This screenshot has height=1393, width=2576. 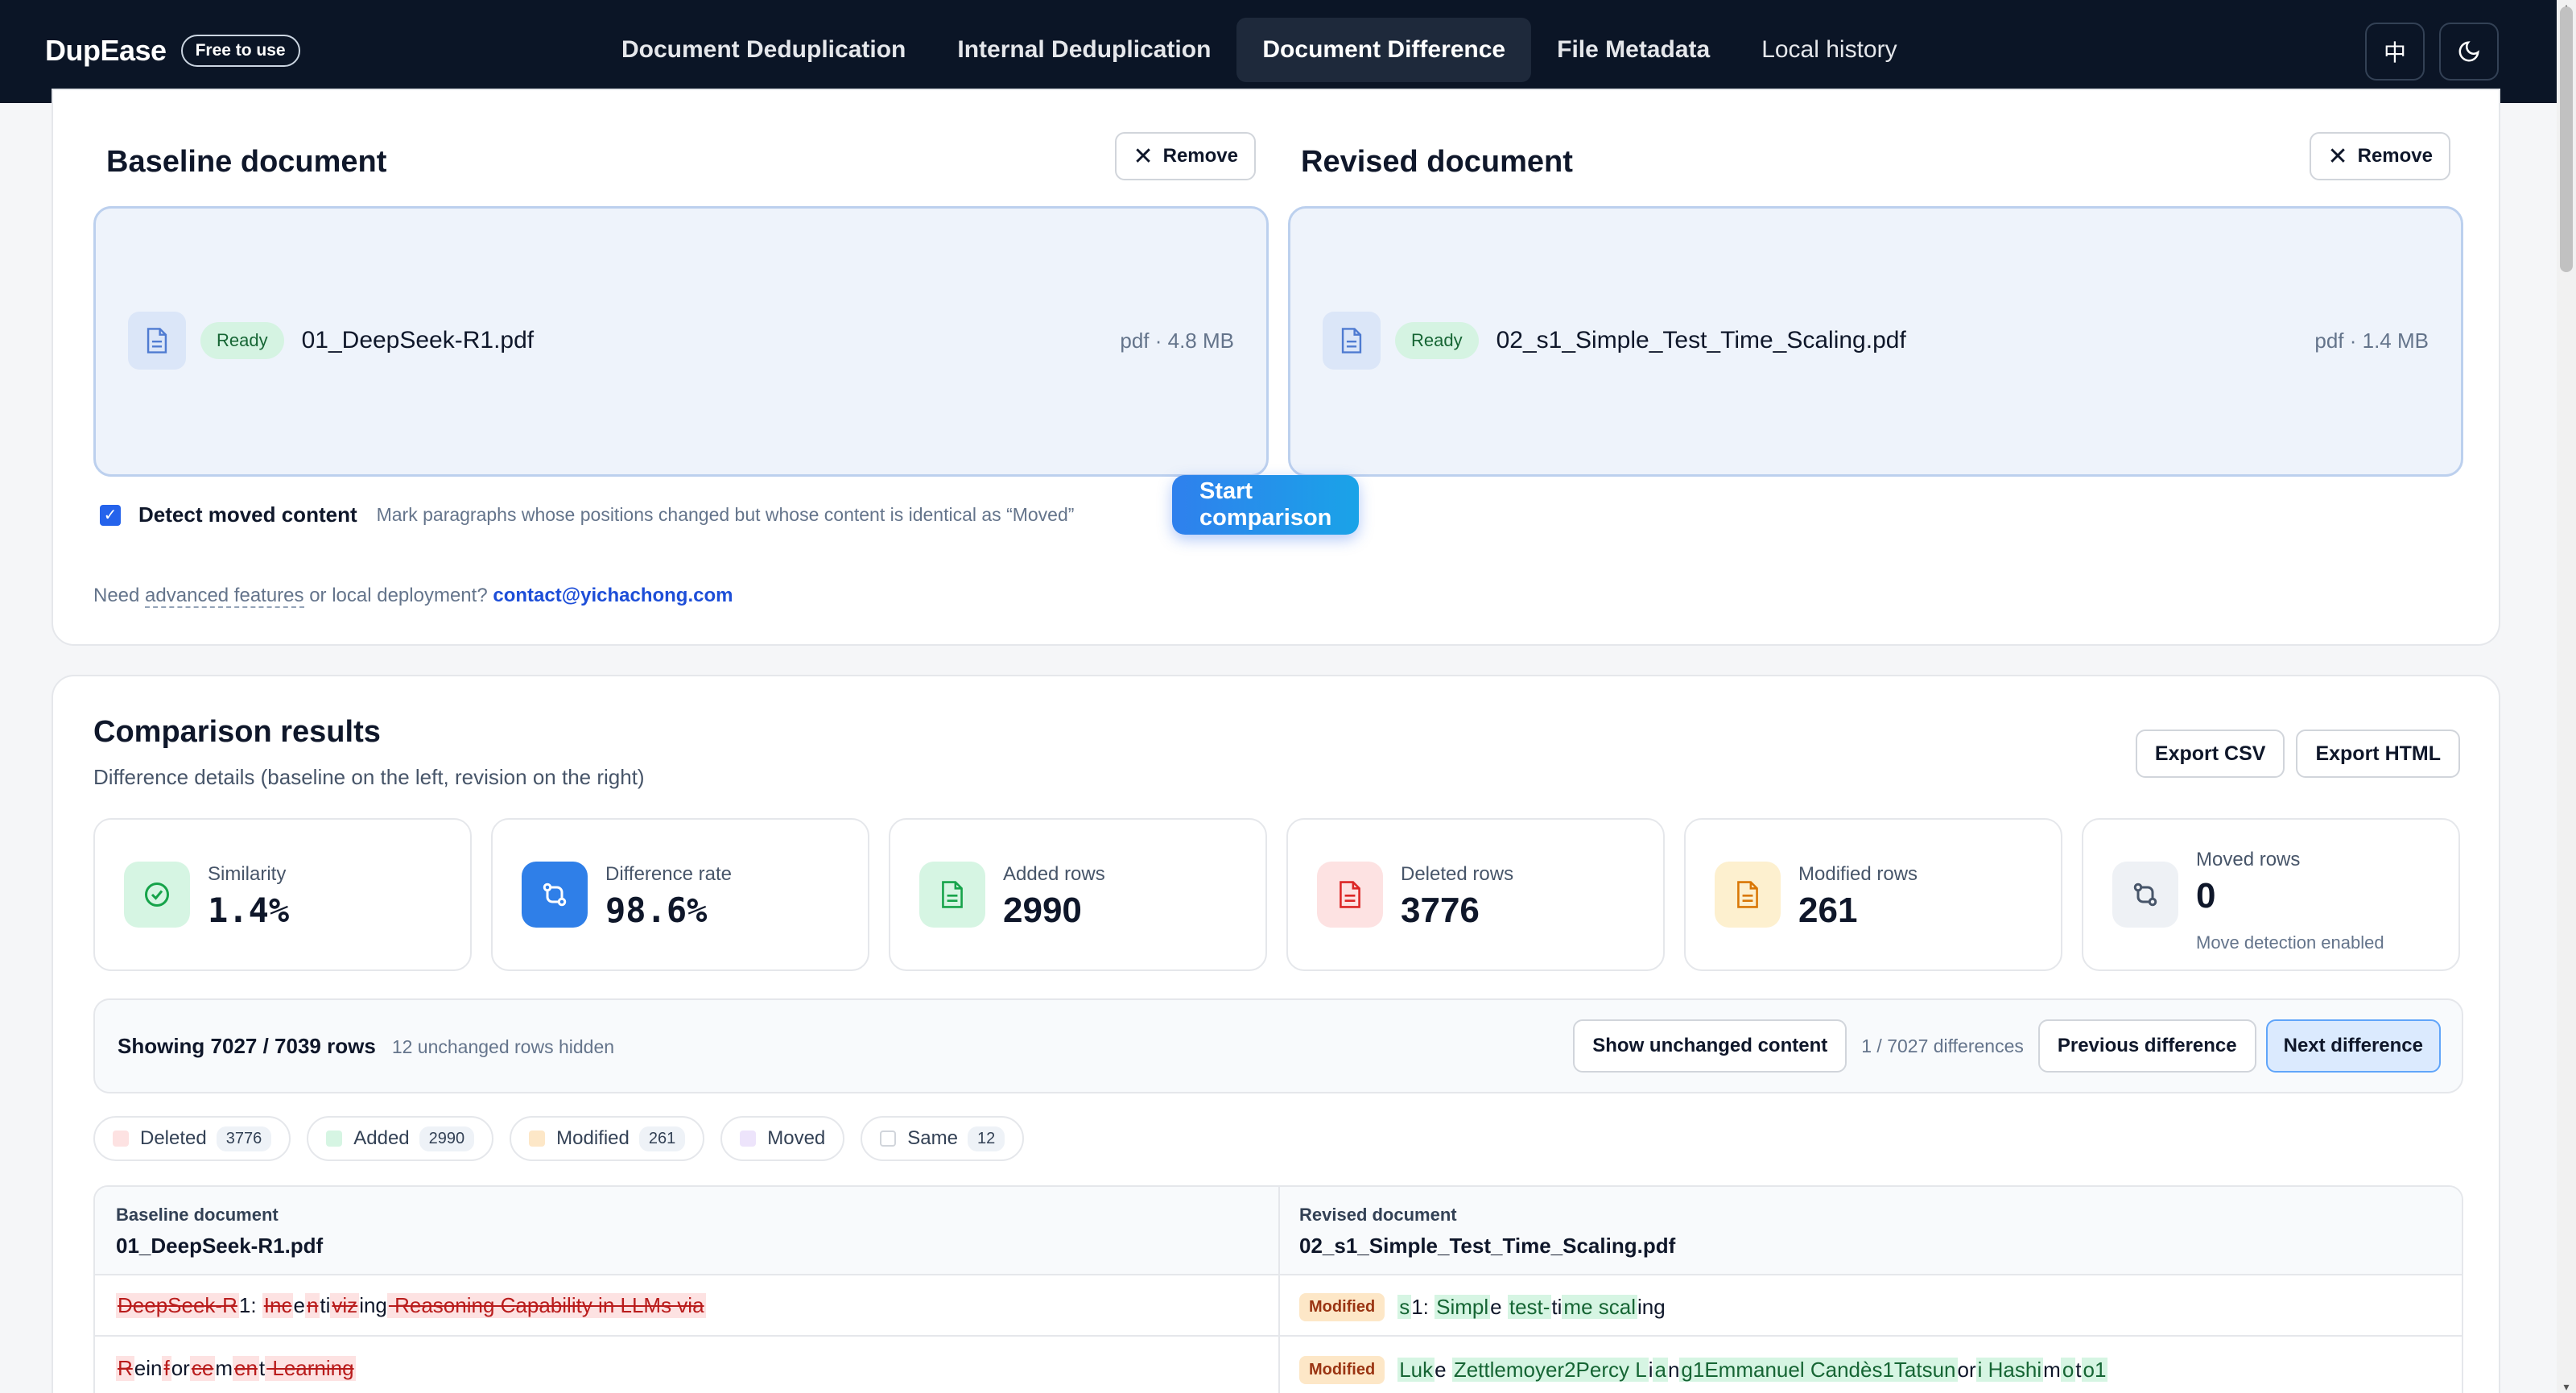 I want to click on stat-label: Similarity, so click(x=247, y=874).